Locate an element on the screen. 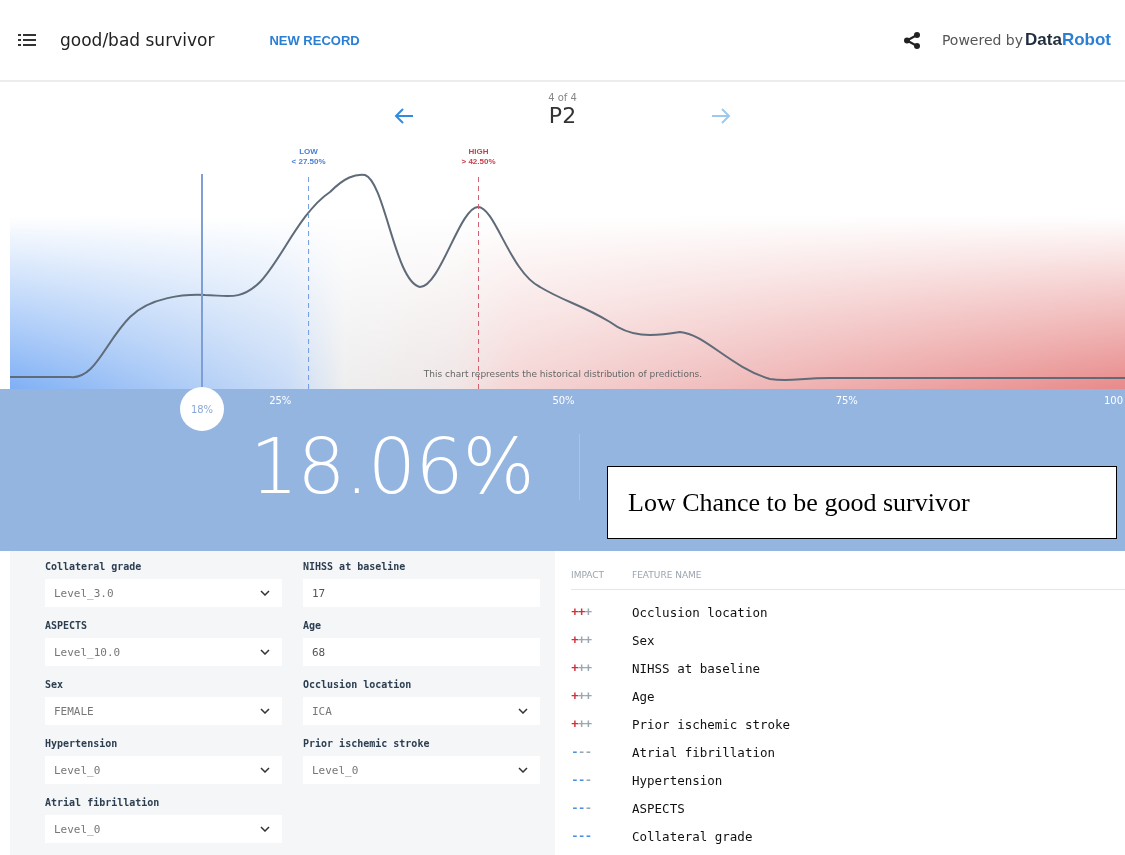  low-threshold-value: < 27.50% is located at coordinates (308, 162).